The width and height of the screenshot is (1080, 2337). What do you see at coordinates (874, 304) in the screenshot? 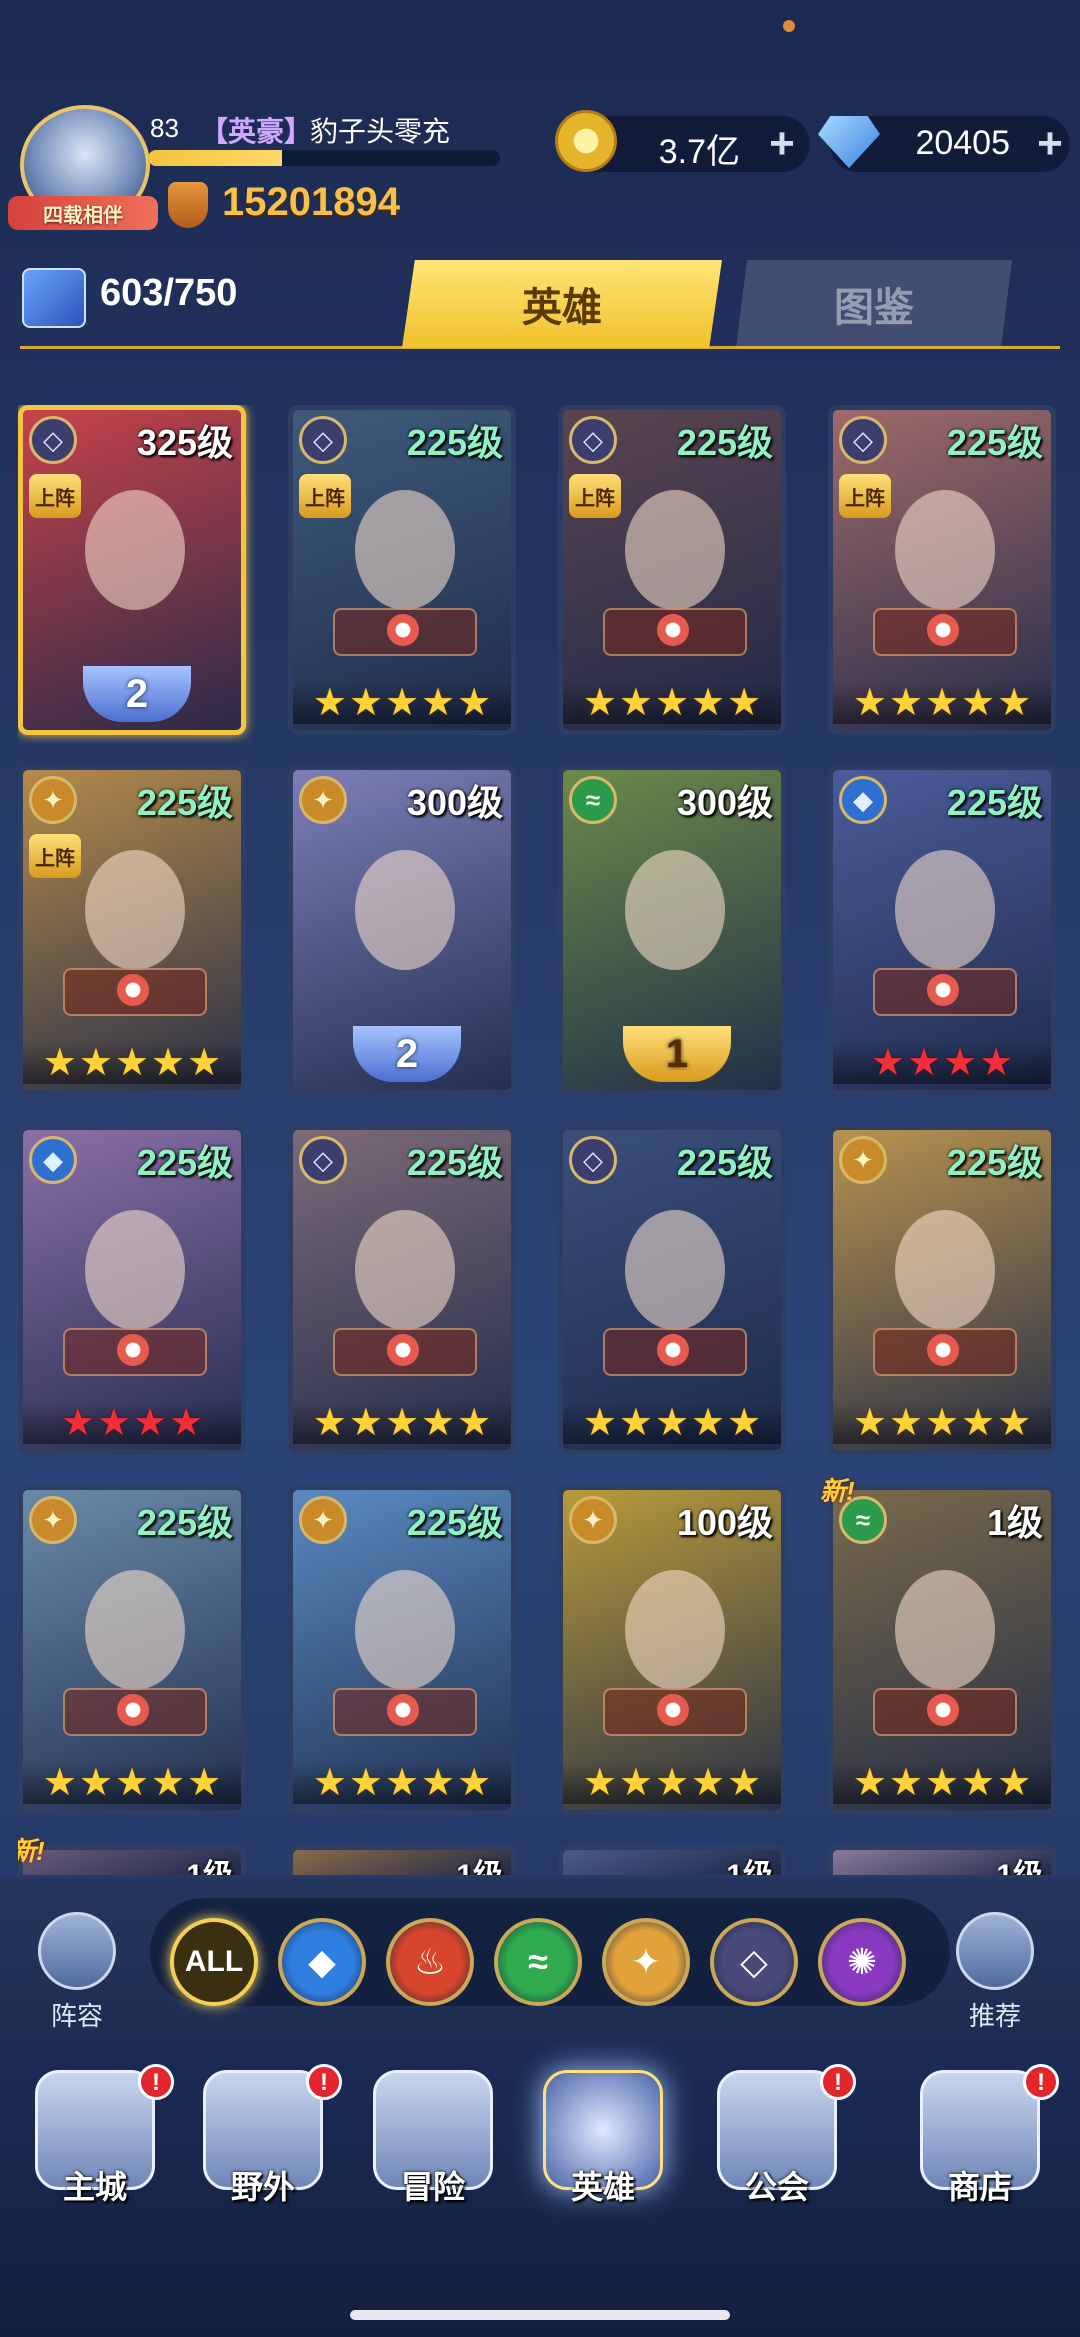
I see `tab-codex: 图鉴` at bounding box center [874, 304].